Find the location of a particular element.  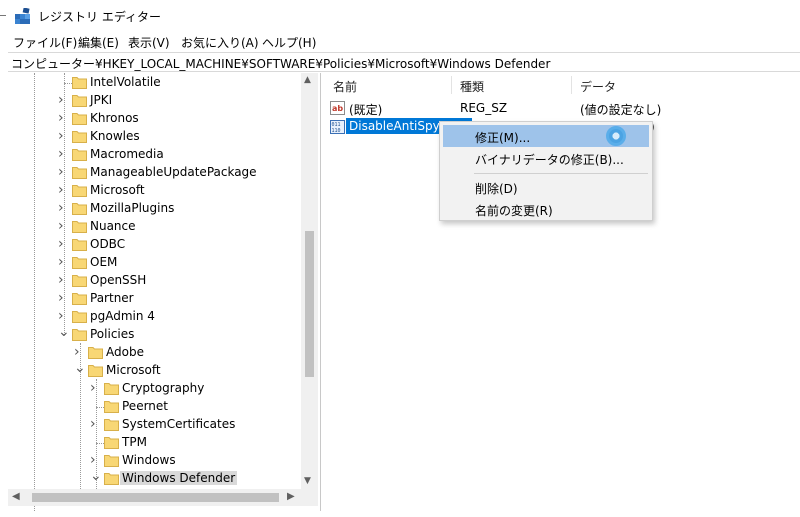

tree-item: › Nuance is located at coordinates (158, 227).